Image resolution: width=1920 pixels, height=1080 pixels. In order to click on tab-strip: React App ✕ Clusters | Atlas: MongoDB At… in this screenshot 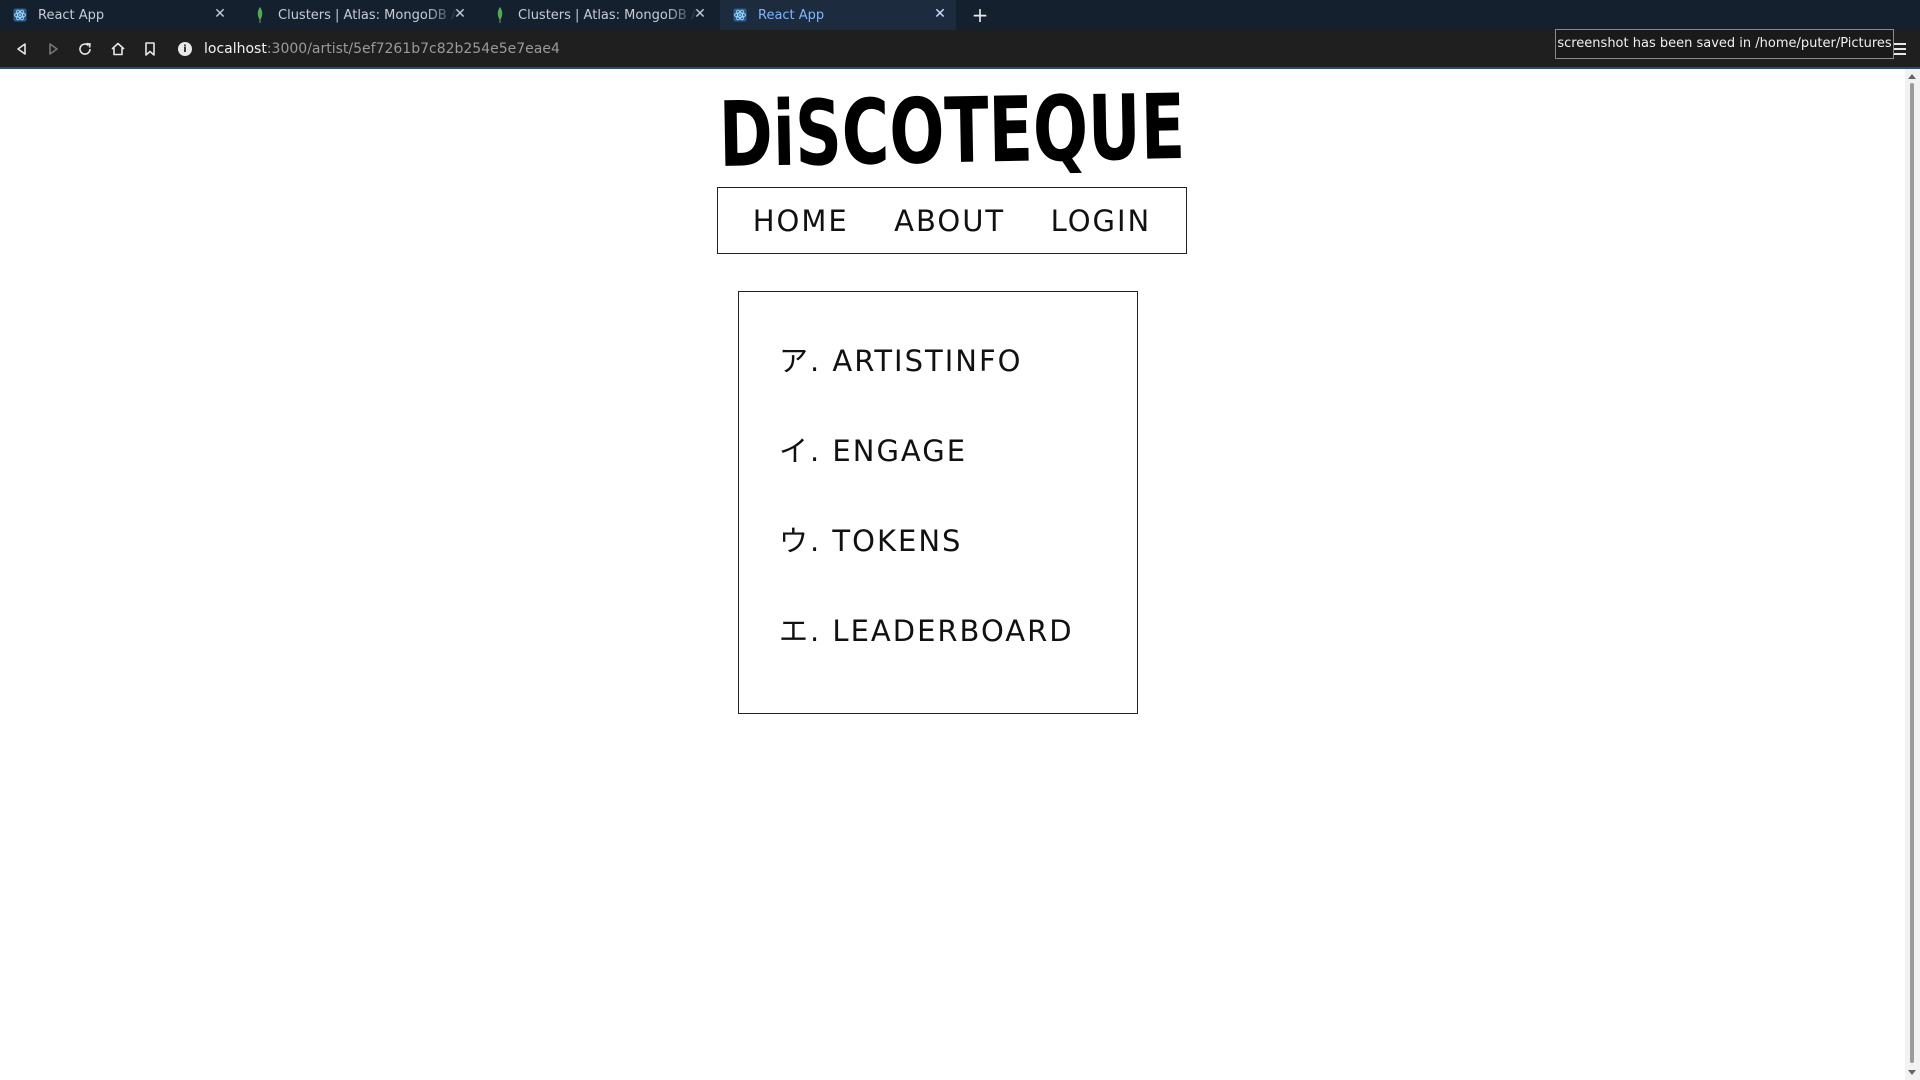, I will do `click(960, 15)`.